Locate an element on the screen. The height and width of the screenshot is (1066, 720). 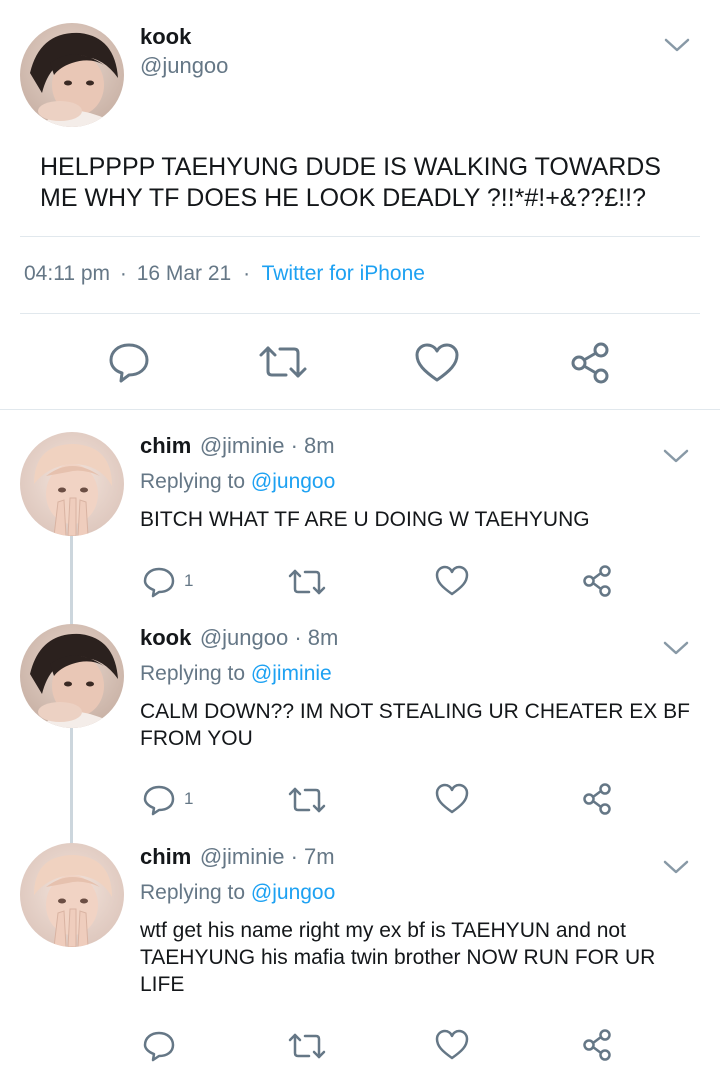
reply-text-line: BITCH WHAT TF ARE U DOING W TAEHYUNG is located at coordinates (365, 519).